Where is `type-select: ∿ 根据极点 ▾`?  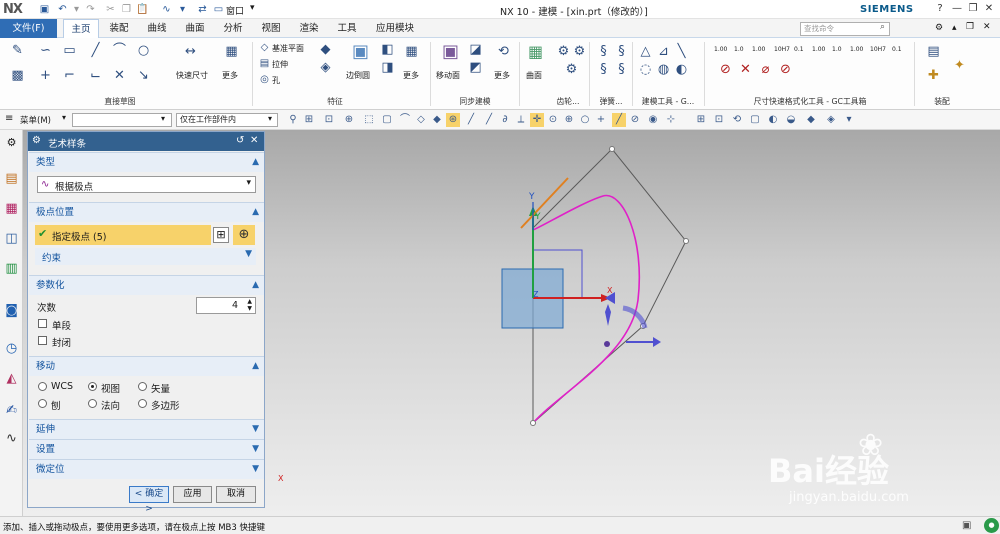
type-select: ∿ 根据极点 ▾ is located at coordinates (146, 184).